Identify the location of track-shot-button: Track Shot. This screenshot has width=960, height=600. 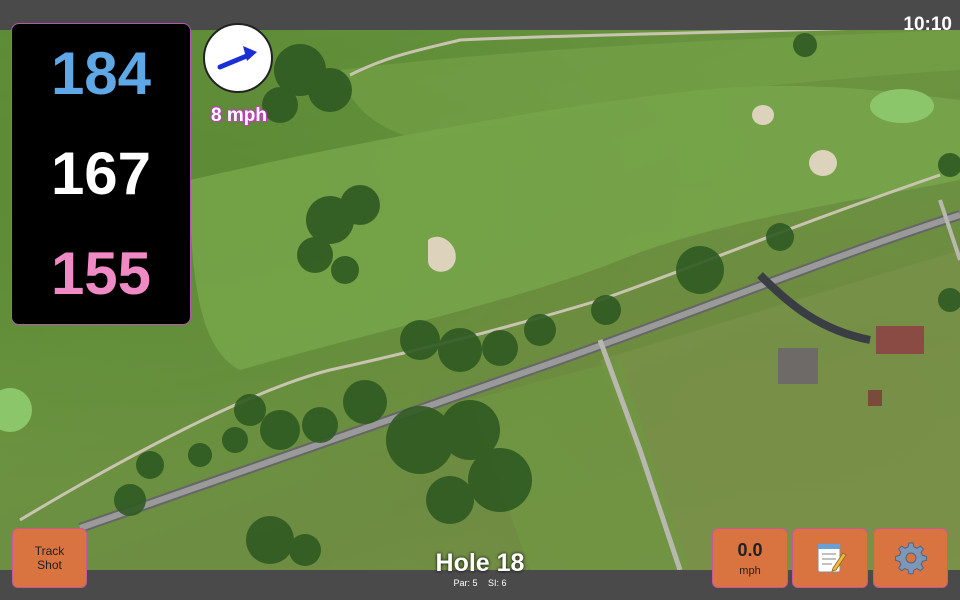
(49, 558).